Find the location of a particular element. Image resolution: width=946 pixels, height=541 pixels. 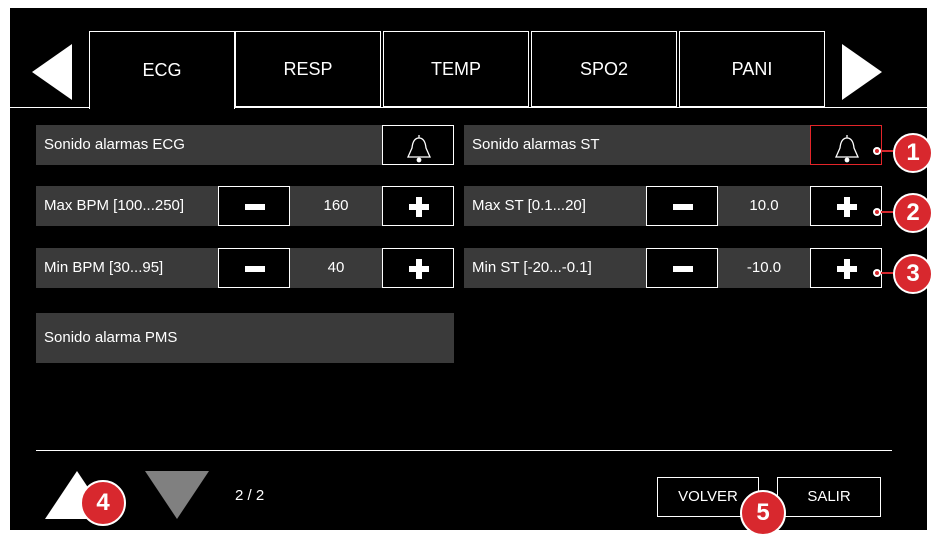

arrow-down-icon is located at coordinates (177, 495).